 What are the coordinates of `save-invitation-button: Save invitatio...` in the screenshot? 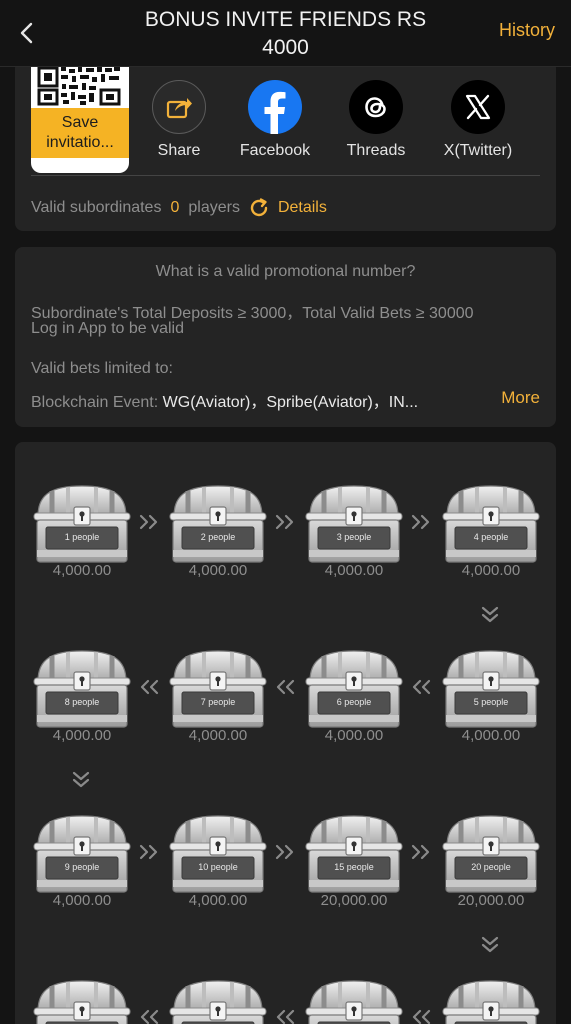 It's located at (80, 133).